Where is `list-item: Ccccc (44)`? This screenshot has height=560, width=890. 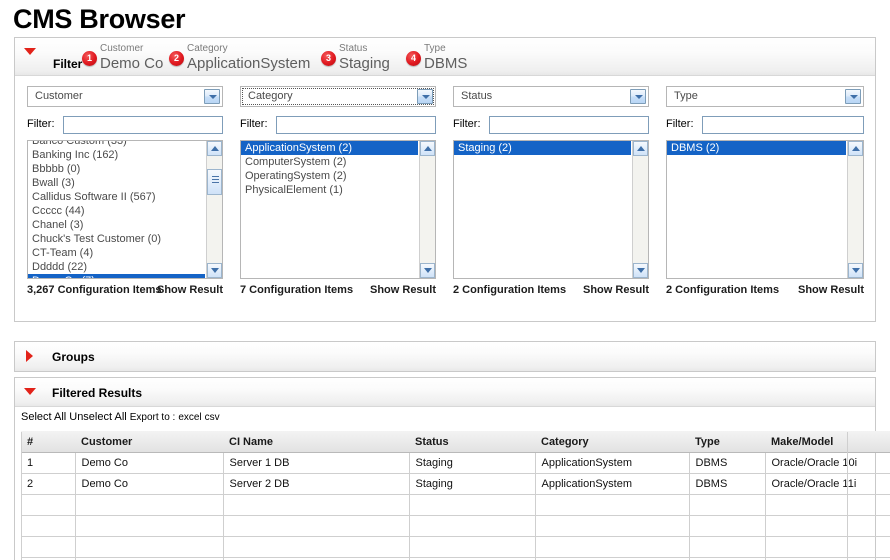
list-item: Ccccc (44) is located at coordinates (116, 211).